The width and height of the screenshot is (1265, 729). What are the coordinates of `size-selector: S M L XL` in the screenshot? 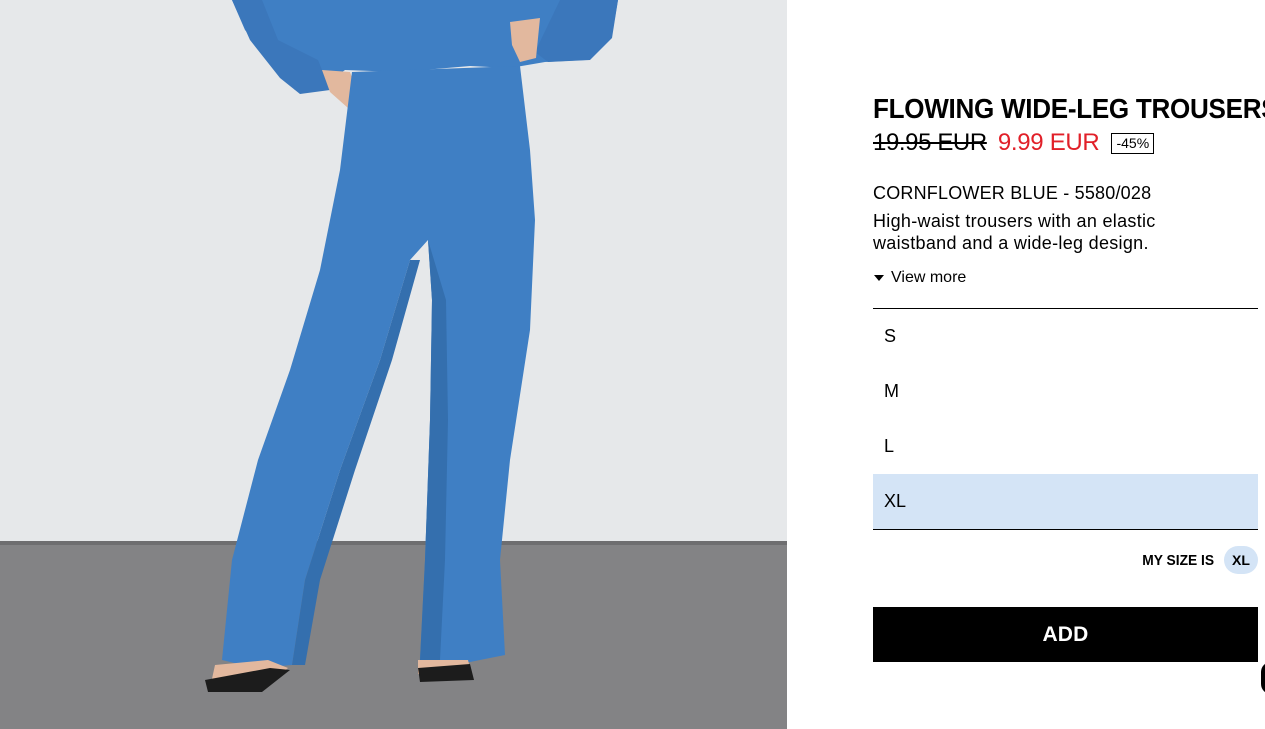 It's located at (1065, 419).